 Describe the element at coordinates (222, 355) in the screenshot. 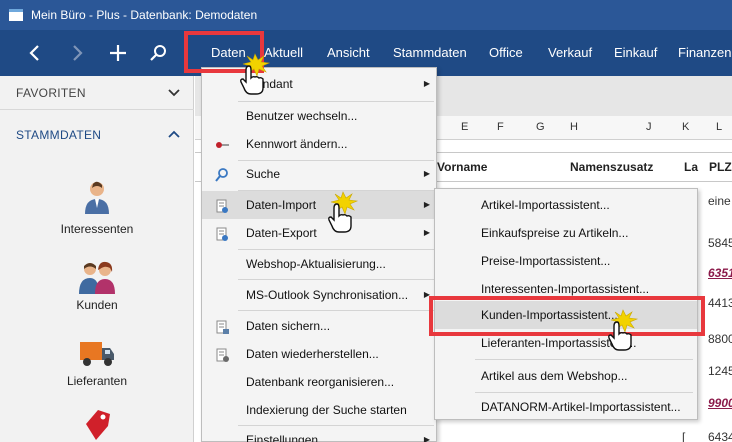

I see `restore-icon` at that location.